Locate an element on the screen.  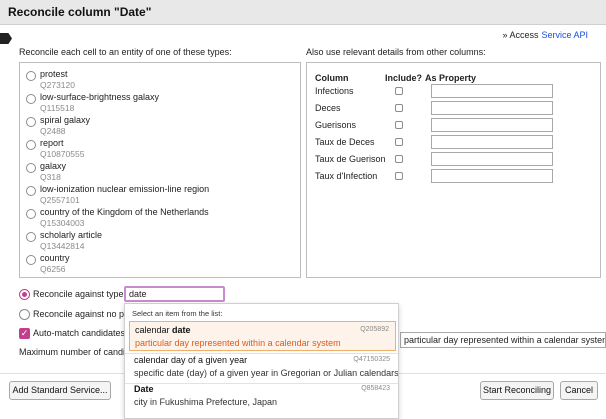
suggestion-name-match: date is located at coordinates (181, 330).